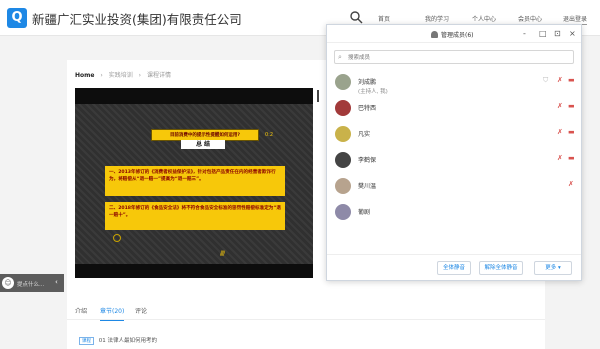 Image resolution: width=600 pixels, height=349 pixels. What do you see at coordinates (484, 18) in the screenshot?
I see `nav-personal-center: 个人中心` at bounding box center [484, 18].